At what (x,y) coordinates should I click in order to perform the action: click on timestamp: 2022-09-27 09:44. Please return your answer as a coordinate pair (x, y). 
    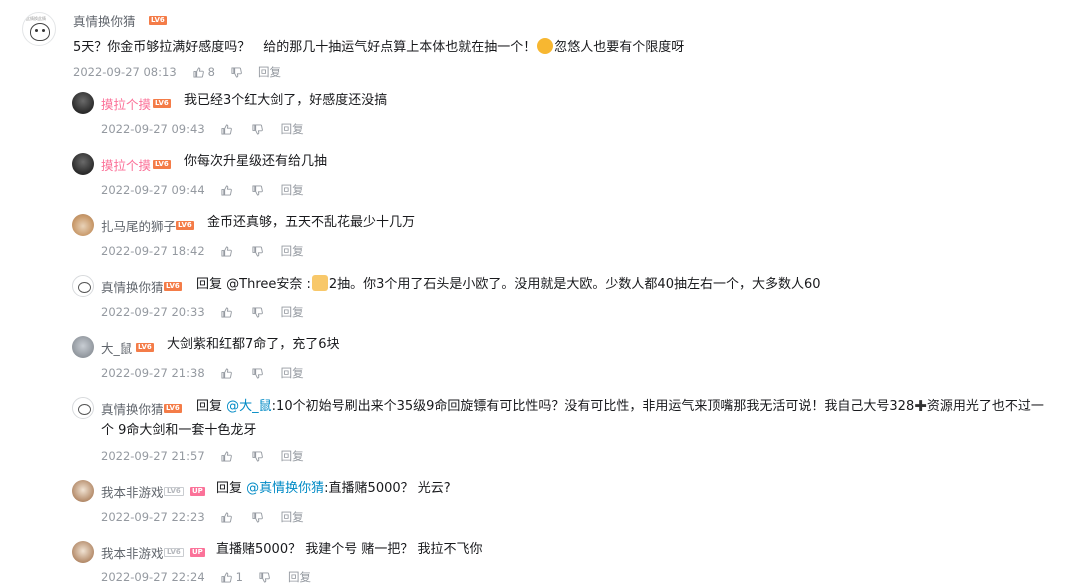
    Looking at the image, I should click on (153, 190).